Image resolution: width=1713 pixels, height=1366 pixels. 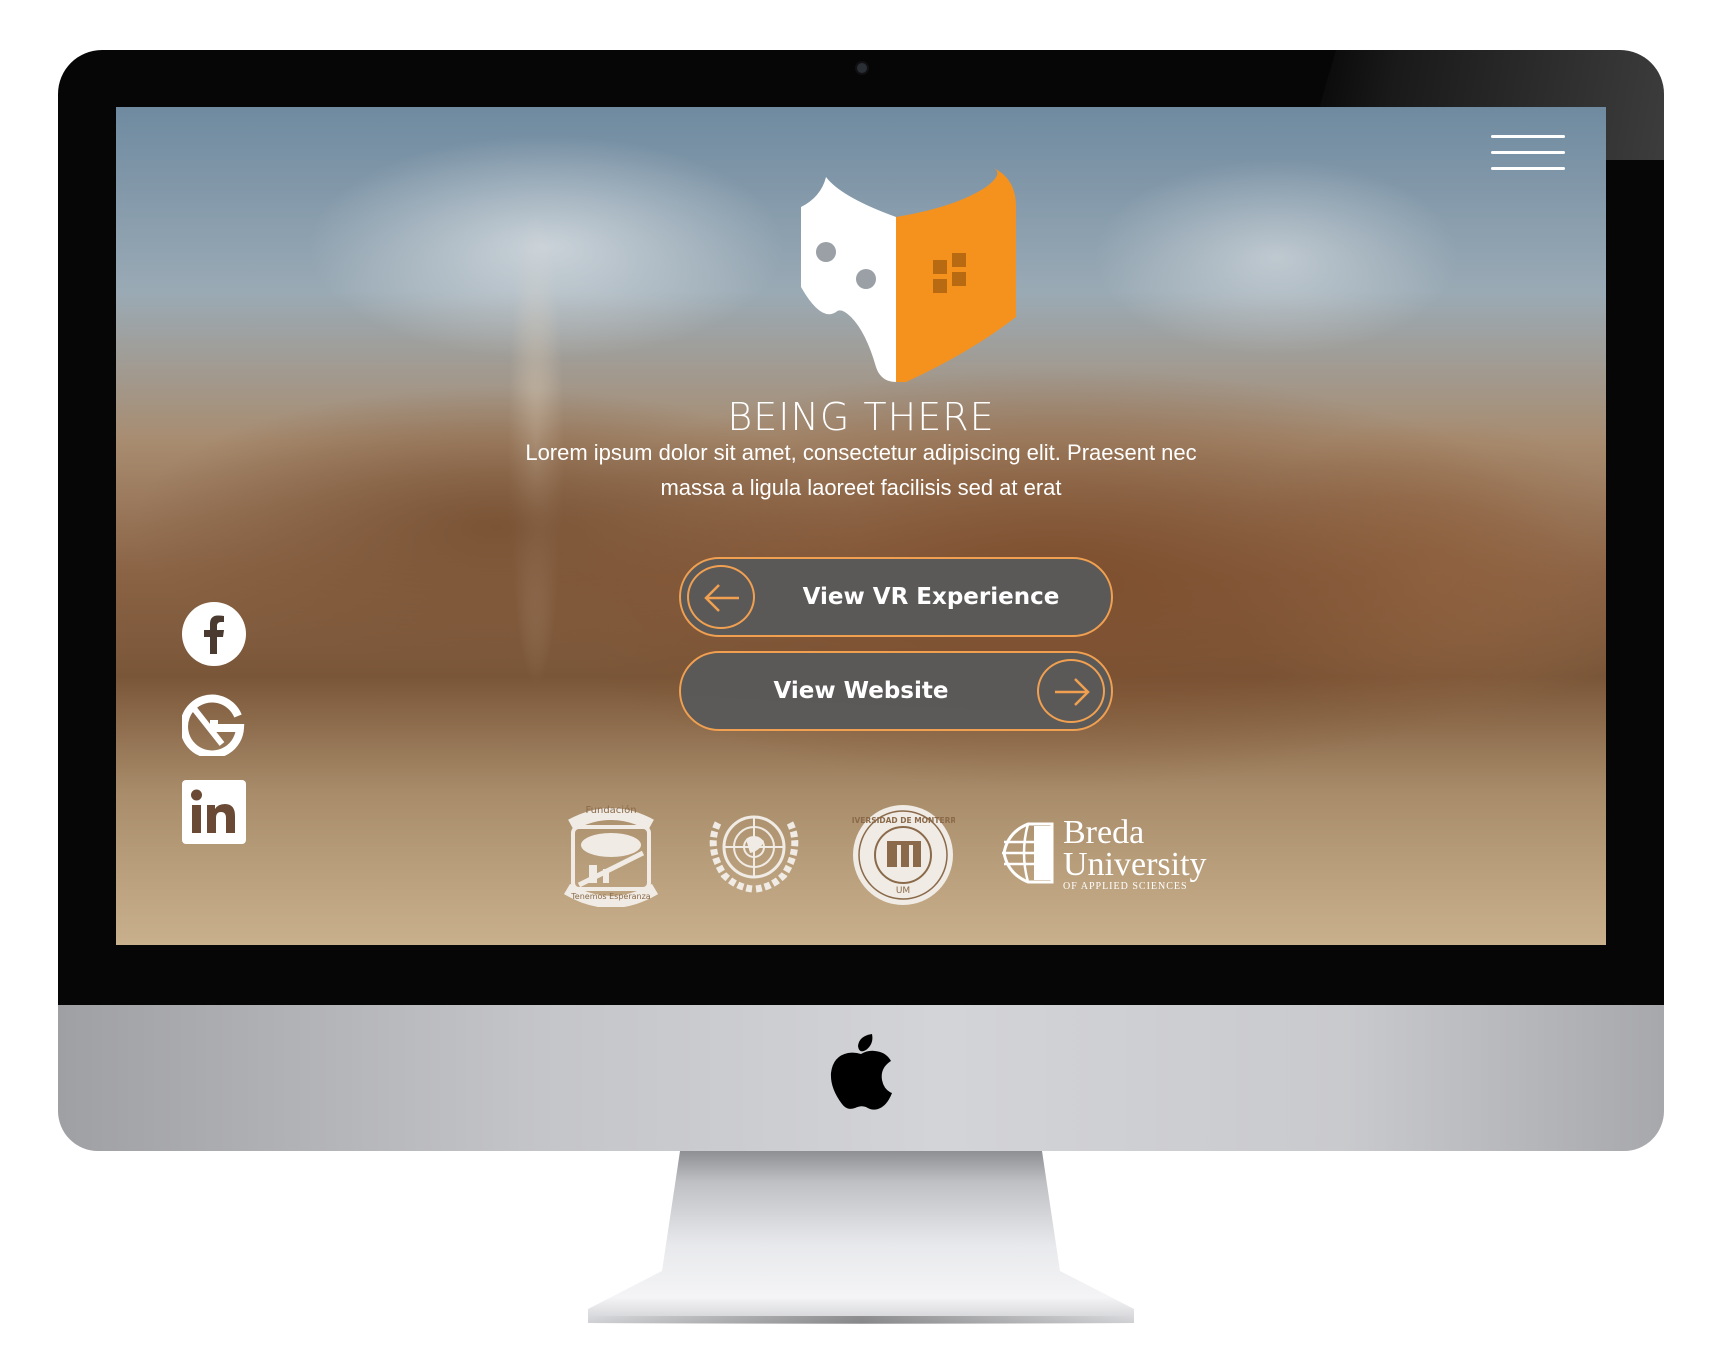 I want to click on fundacion-text-top: Fundación, so click(x=610, y=810).